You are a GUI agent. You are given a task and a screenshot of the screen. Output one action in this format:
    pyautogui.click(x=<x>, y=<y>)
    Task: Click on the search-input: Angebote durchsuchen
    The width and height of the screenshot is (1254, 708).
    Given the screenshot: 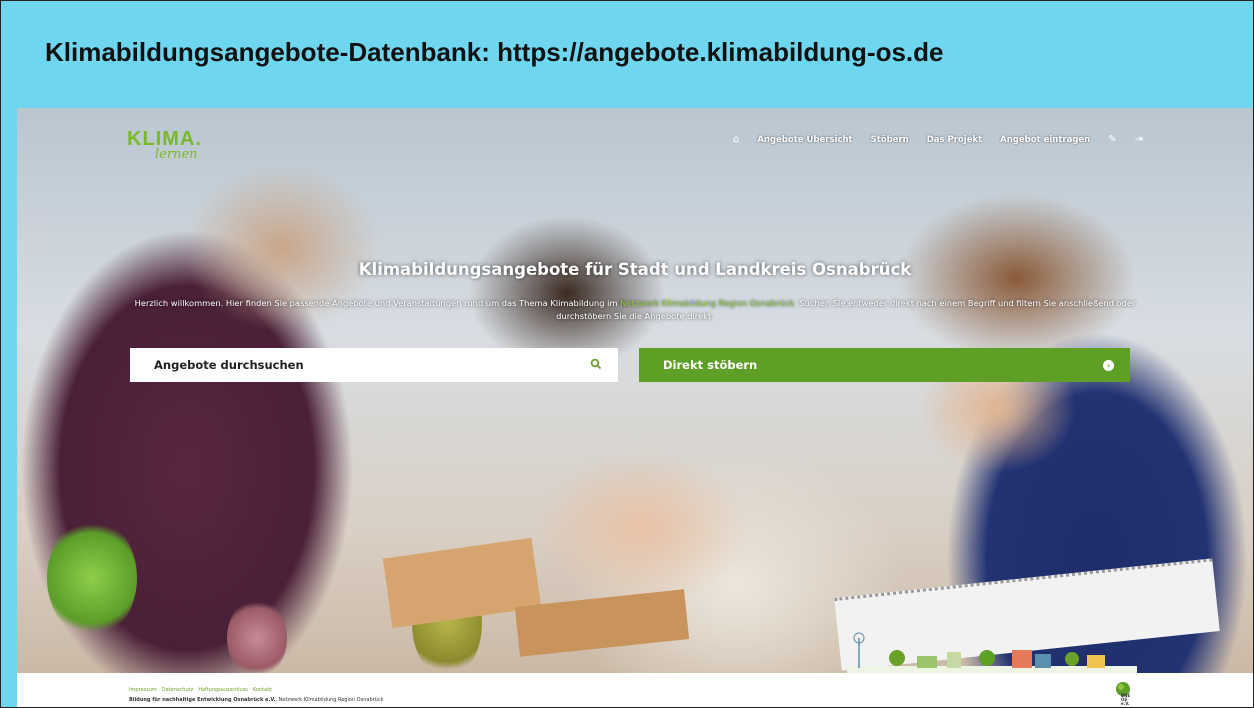 What is the action you would take?
    pyautogui.click(x=374, y=365)
    